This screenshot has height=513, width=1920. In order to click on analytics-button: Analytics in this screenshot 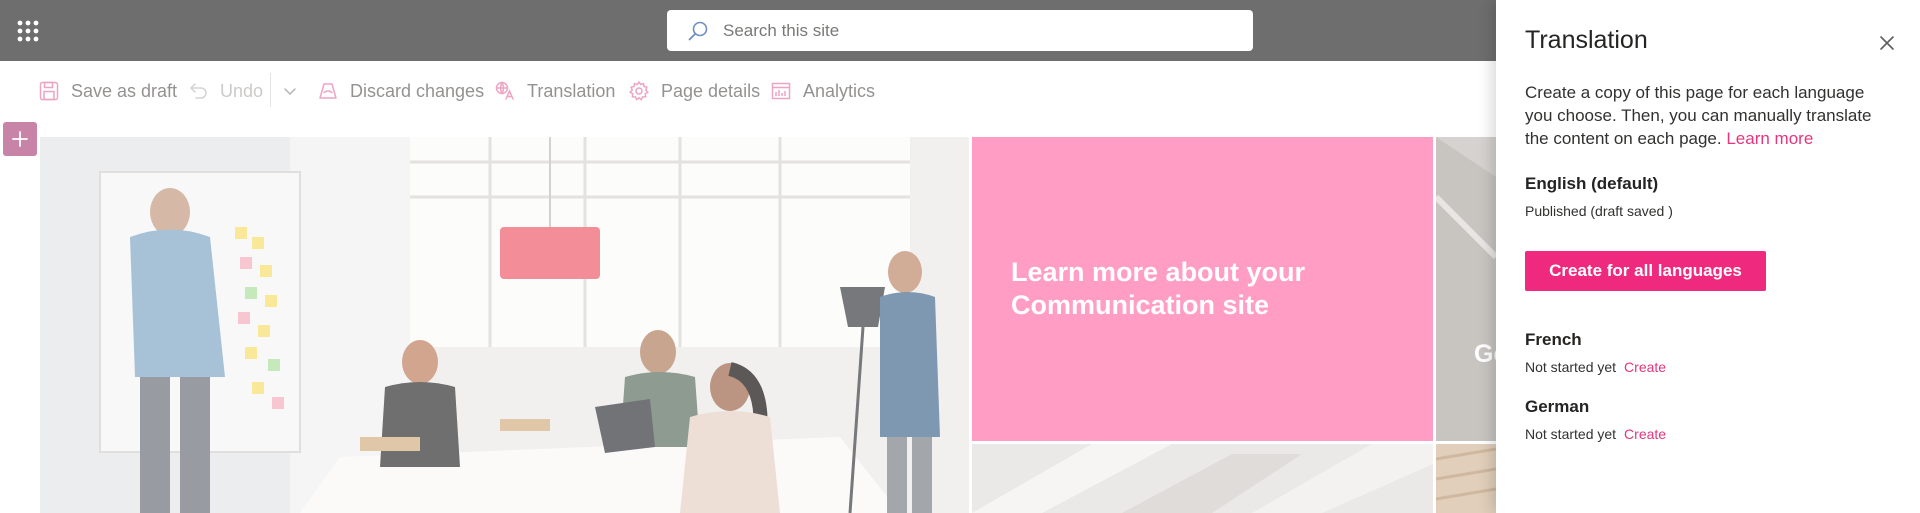, I will do `click(822, 91)`.